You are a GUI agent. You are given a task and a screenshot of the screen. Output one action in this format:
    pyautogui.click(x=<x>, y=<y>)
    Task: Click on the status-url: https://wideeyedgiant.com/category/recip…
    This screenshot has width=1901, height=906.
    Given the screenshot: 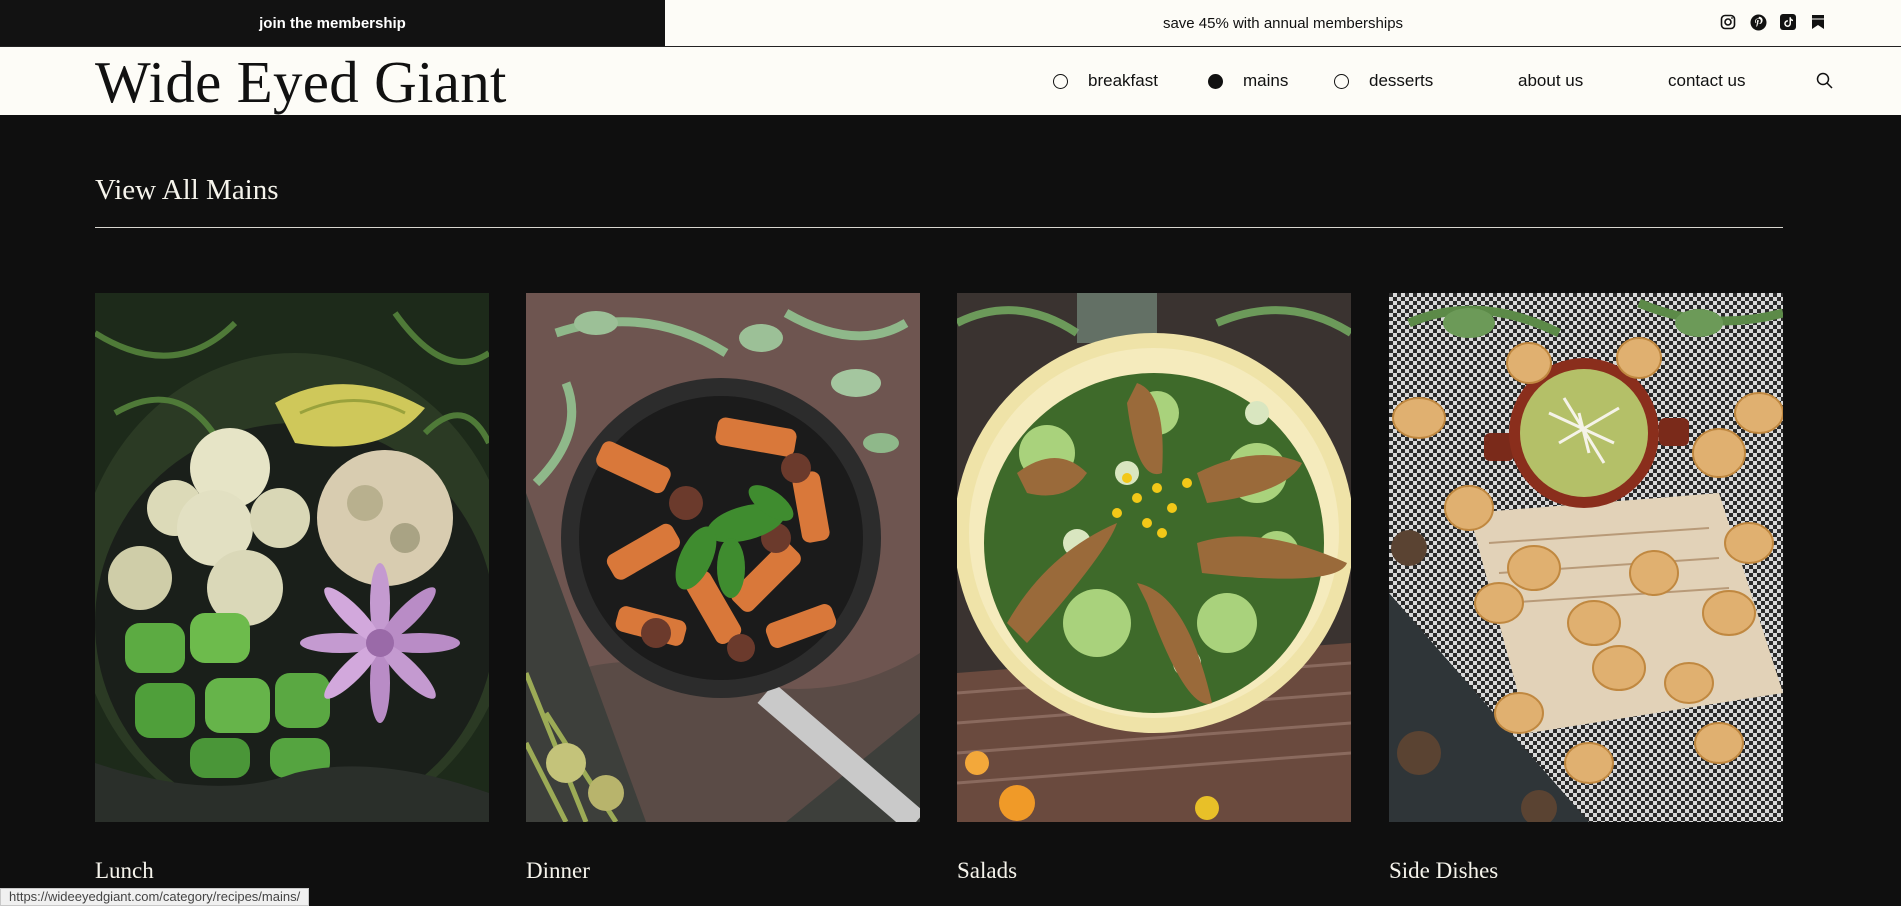 What is the action you would take?
    pyautogui.click(x=155, y=897)
    